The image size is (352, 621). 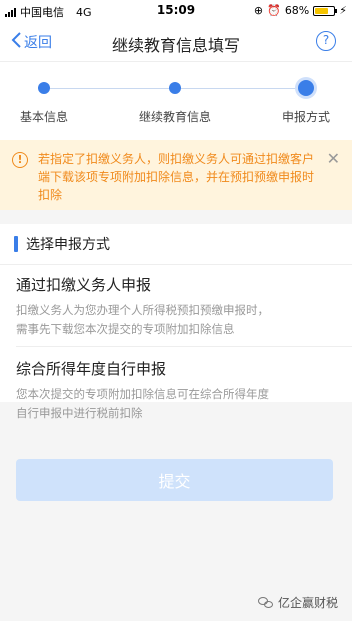 I want to click on nav-bar: 返回 继续教育信息填写 ?, so click(x=176, y=42).